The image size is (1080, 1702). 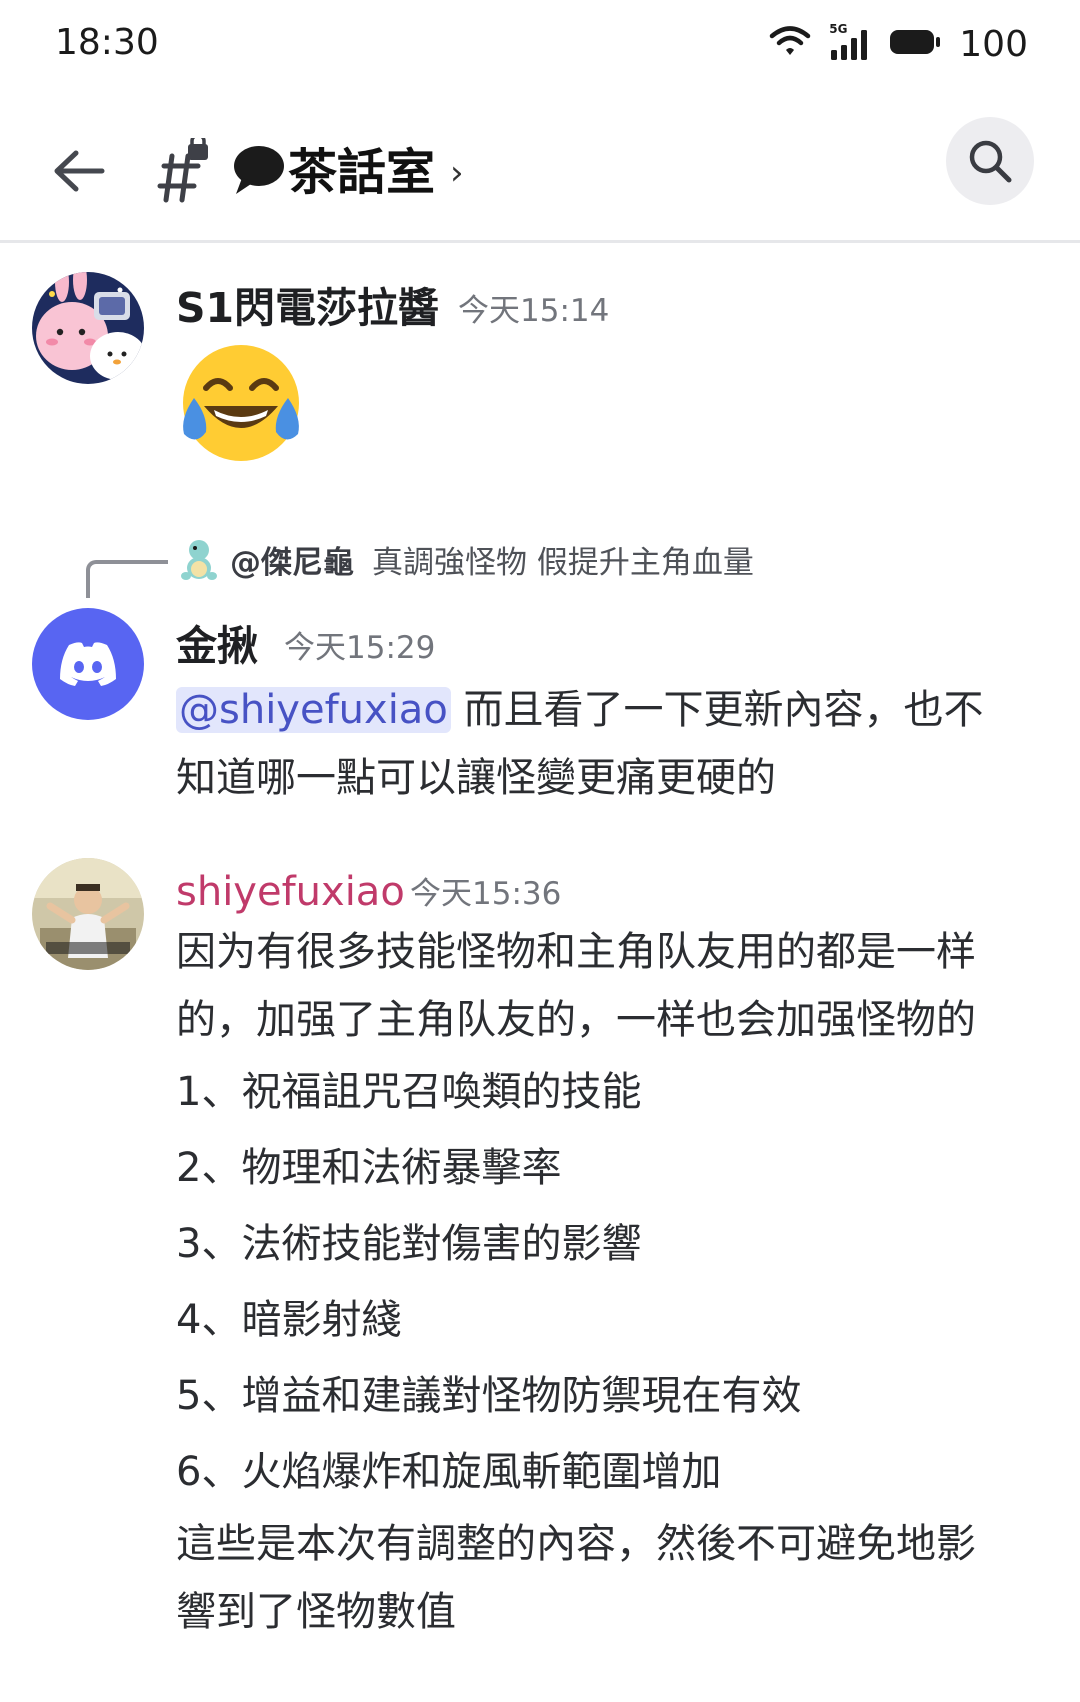 I want to click on wifi-icon, so click(x=790, y=44).